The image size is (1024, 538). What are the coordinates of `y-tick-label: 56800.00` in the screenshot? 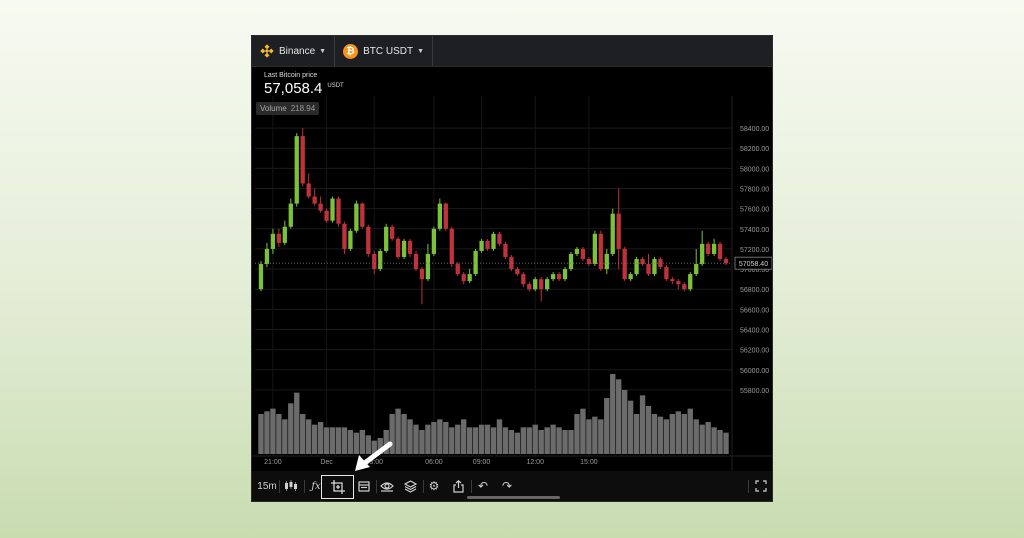 It's located at (754, 290).